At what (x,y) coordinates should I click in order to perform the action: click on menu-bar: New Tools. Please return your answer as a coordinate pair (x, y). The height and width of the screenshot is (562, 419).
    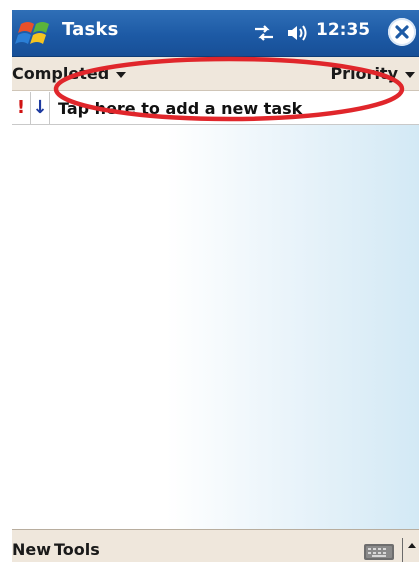
    Looking at the image, I should click on (215, 545).